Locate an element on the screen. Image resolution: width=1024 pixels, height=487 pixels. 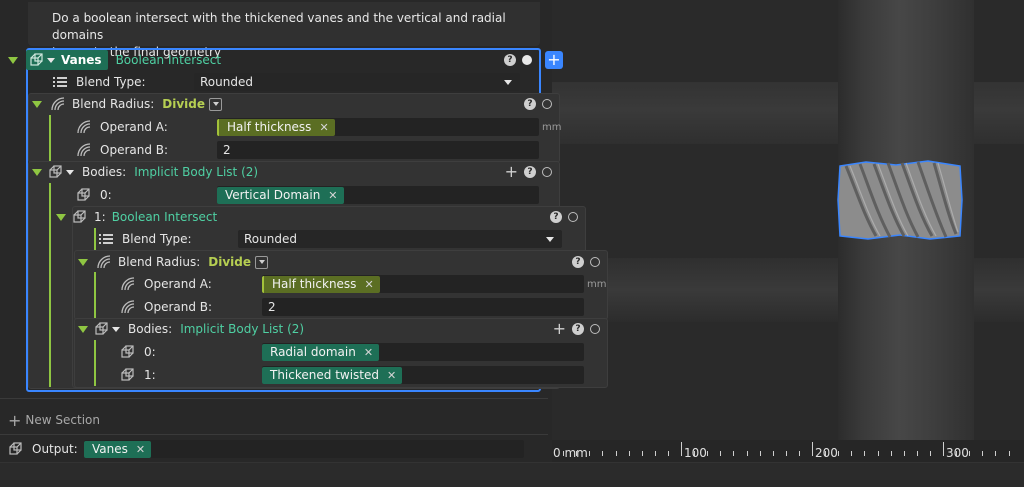
vanes-name: Vanes is located at coordinates (81, 60).